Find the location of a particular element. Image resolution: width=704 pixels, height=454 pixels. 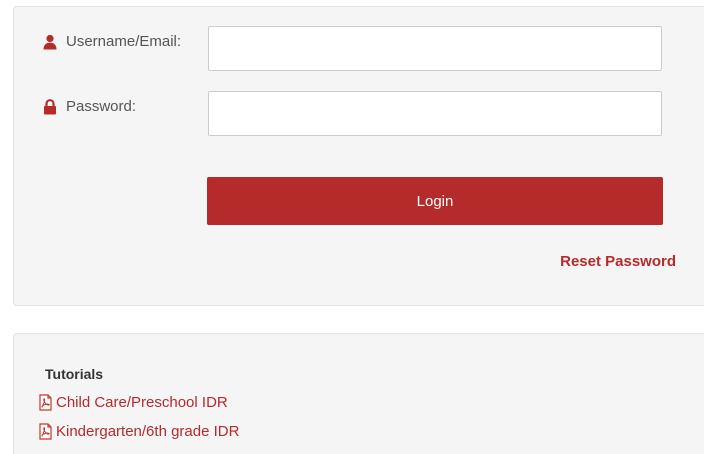

username-field is located at coordinates (435, 48).